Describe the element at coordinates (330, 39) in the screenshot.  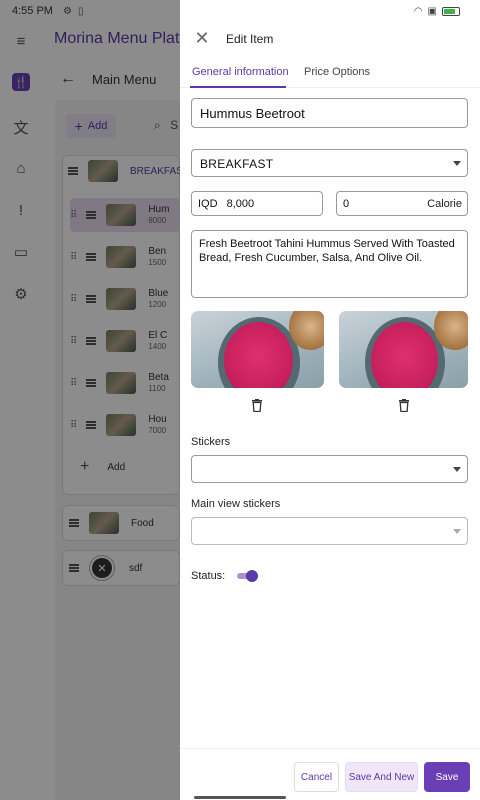
I see `drawer-header: ✕ Edit Item` at that location.